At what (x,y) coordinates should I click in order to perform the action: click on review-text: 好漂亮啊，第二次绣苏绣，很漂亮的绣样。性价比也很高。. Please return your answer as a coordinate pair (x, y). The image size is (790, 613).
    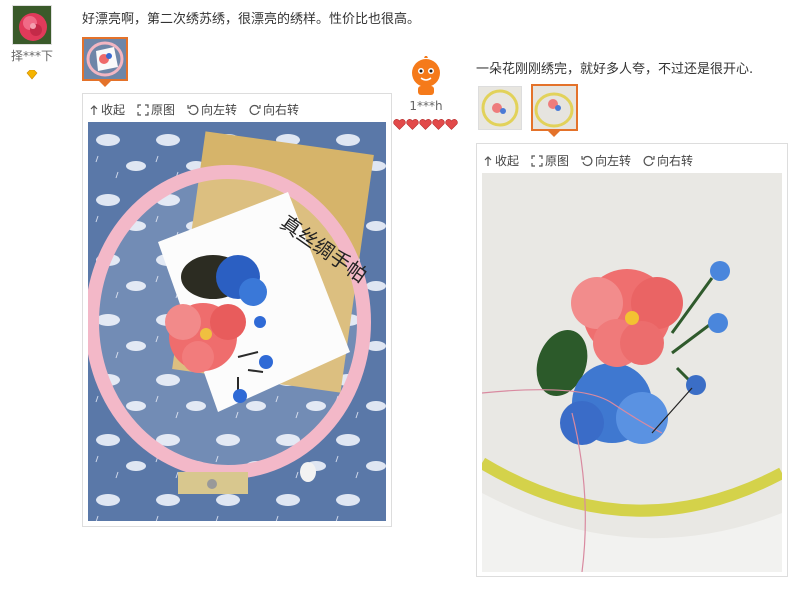
    Looking at the image, I should click on (251, 19).